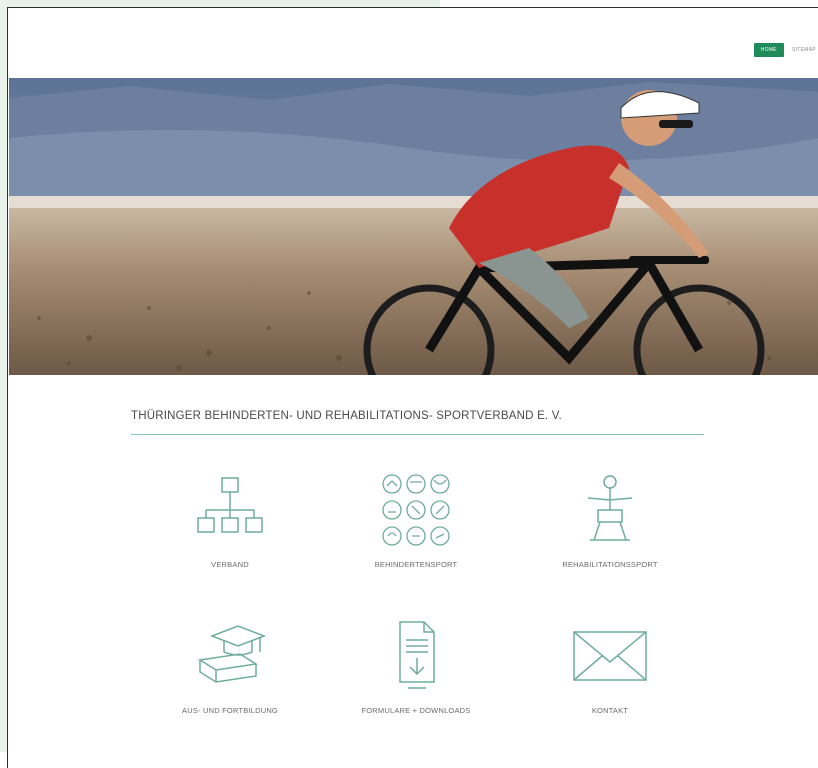 The height and width of the screenshot is (768, 818). I want to click on rehab-figure-icon, so click(610, 508).